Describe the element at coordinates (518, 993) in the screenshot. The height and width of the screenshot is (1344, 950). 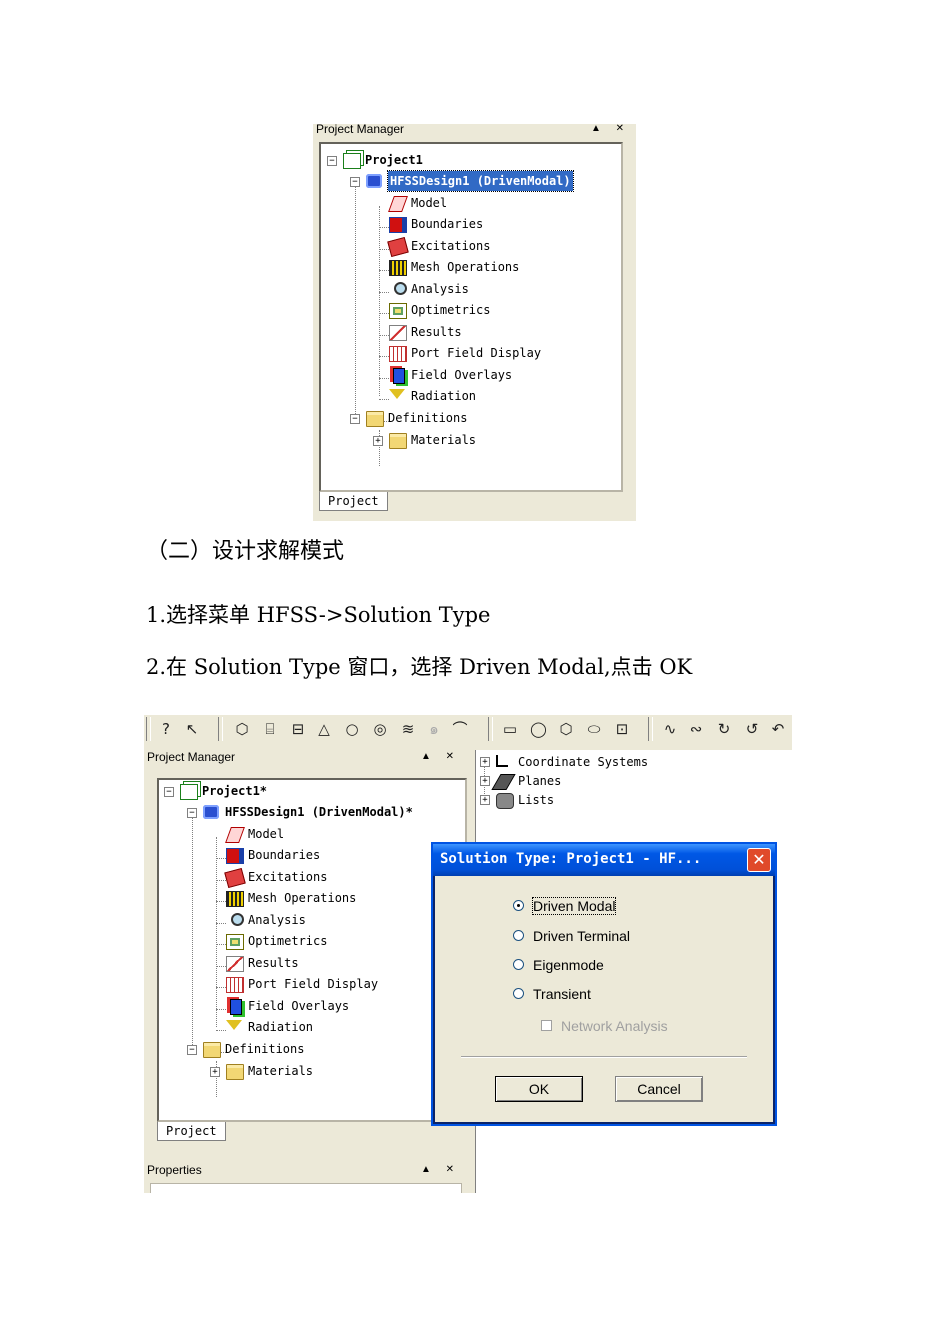
I see `radio-transient` at that location.